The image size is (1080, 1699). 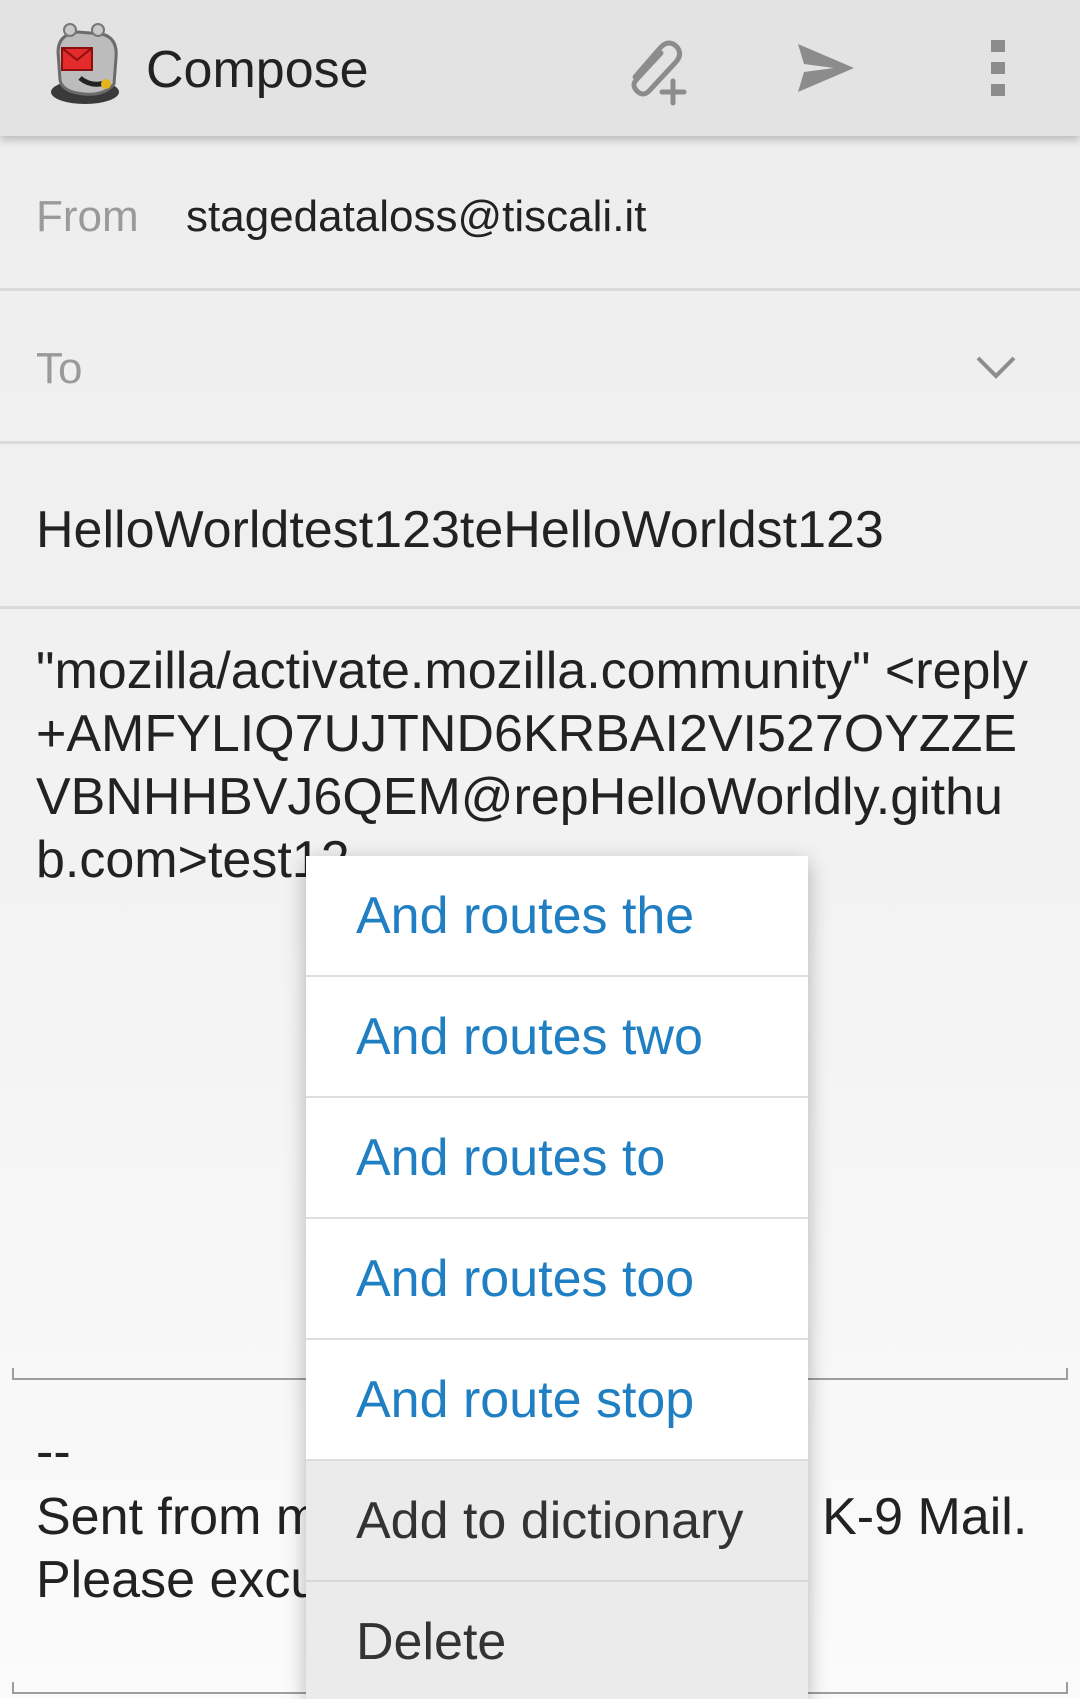 What do you see at coordinates (540, 68) in the screenshot?
I see `app-bar: Compose` at bounding box center [540, 68].